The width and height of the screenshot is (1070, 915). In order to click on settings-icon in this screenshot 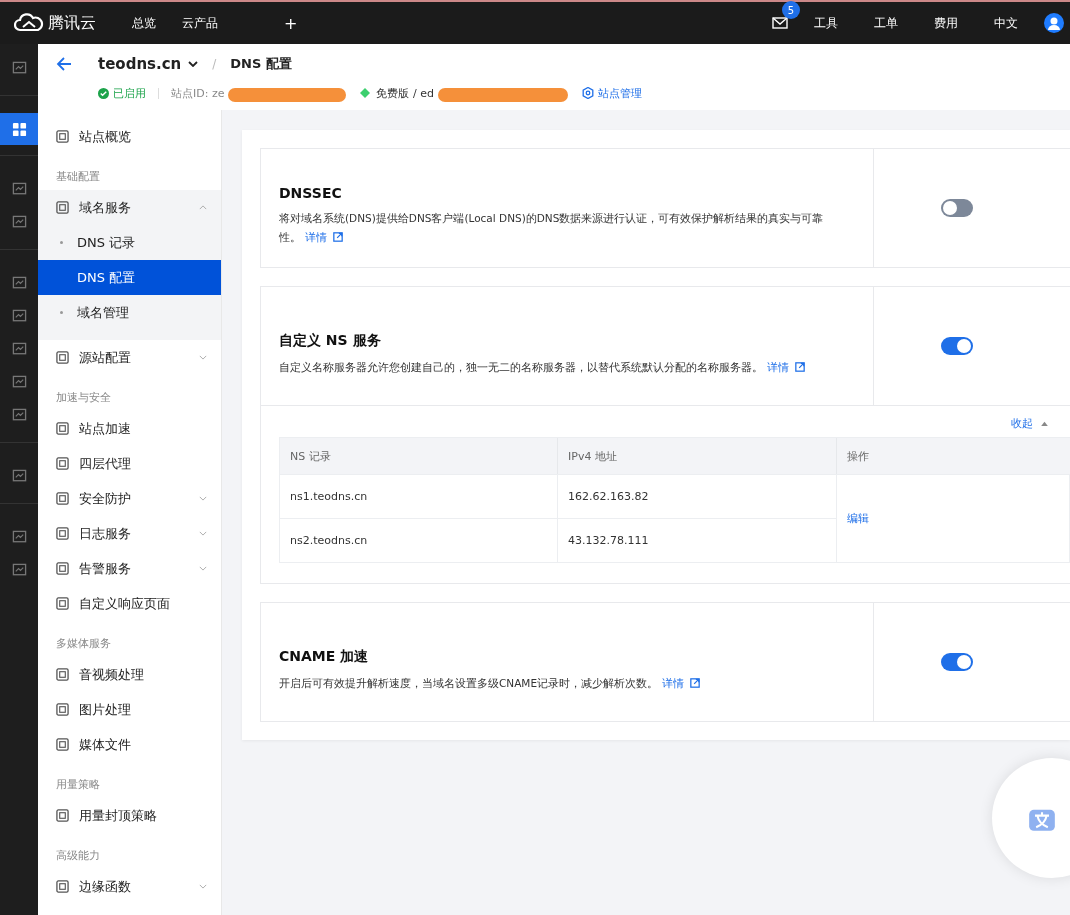, I will do `click(587, 93)`.